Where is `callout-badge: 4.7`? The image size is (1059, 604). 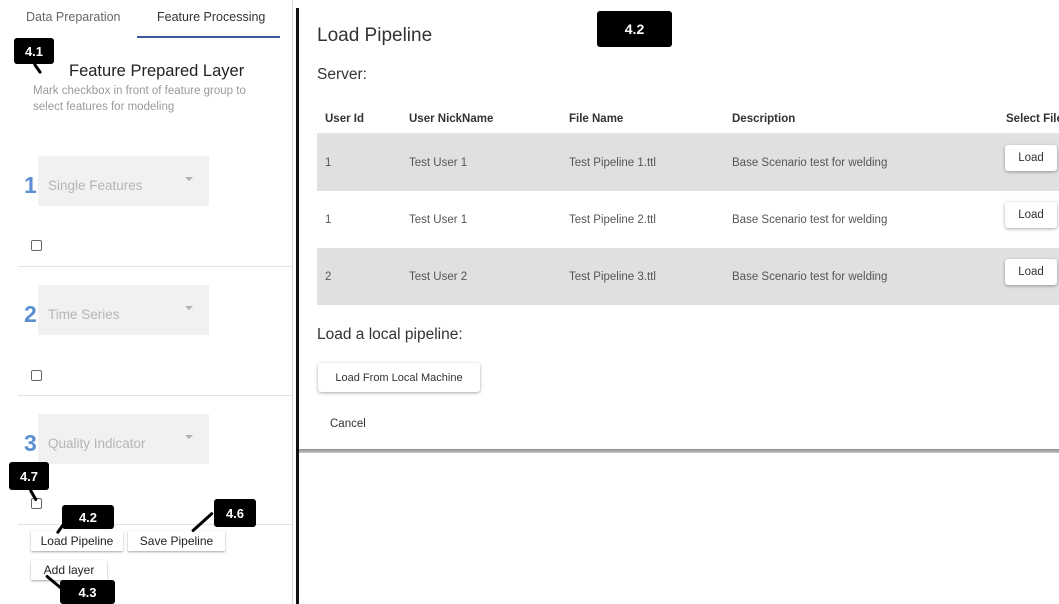 callout-badge: 4.7 is located at coordinates (29, 476).